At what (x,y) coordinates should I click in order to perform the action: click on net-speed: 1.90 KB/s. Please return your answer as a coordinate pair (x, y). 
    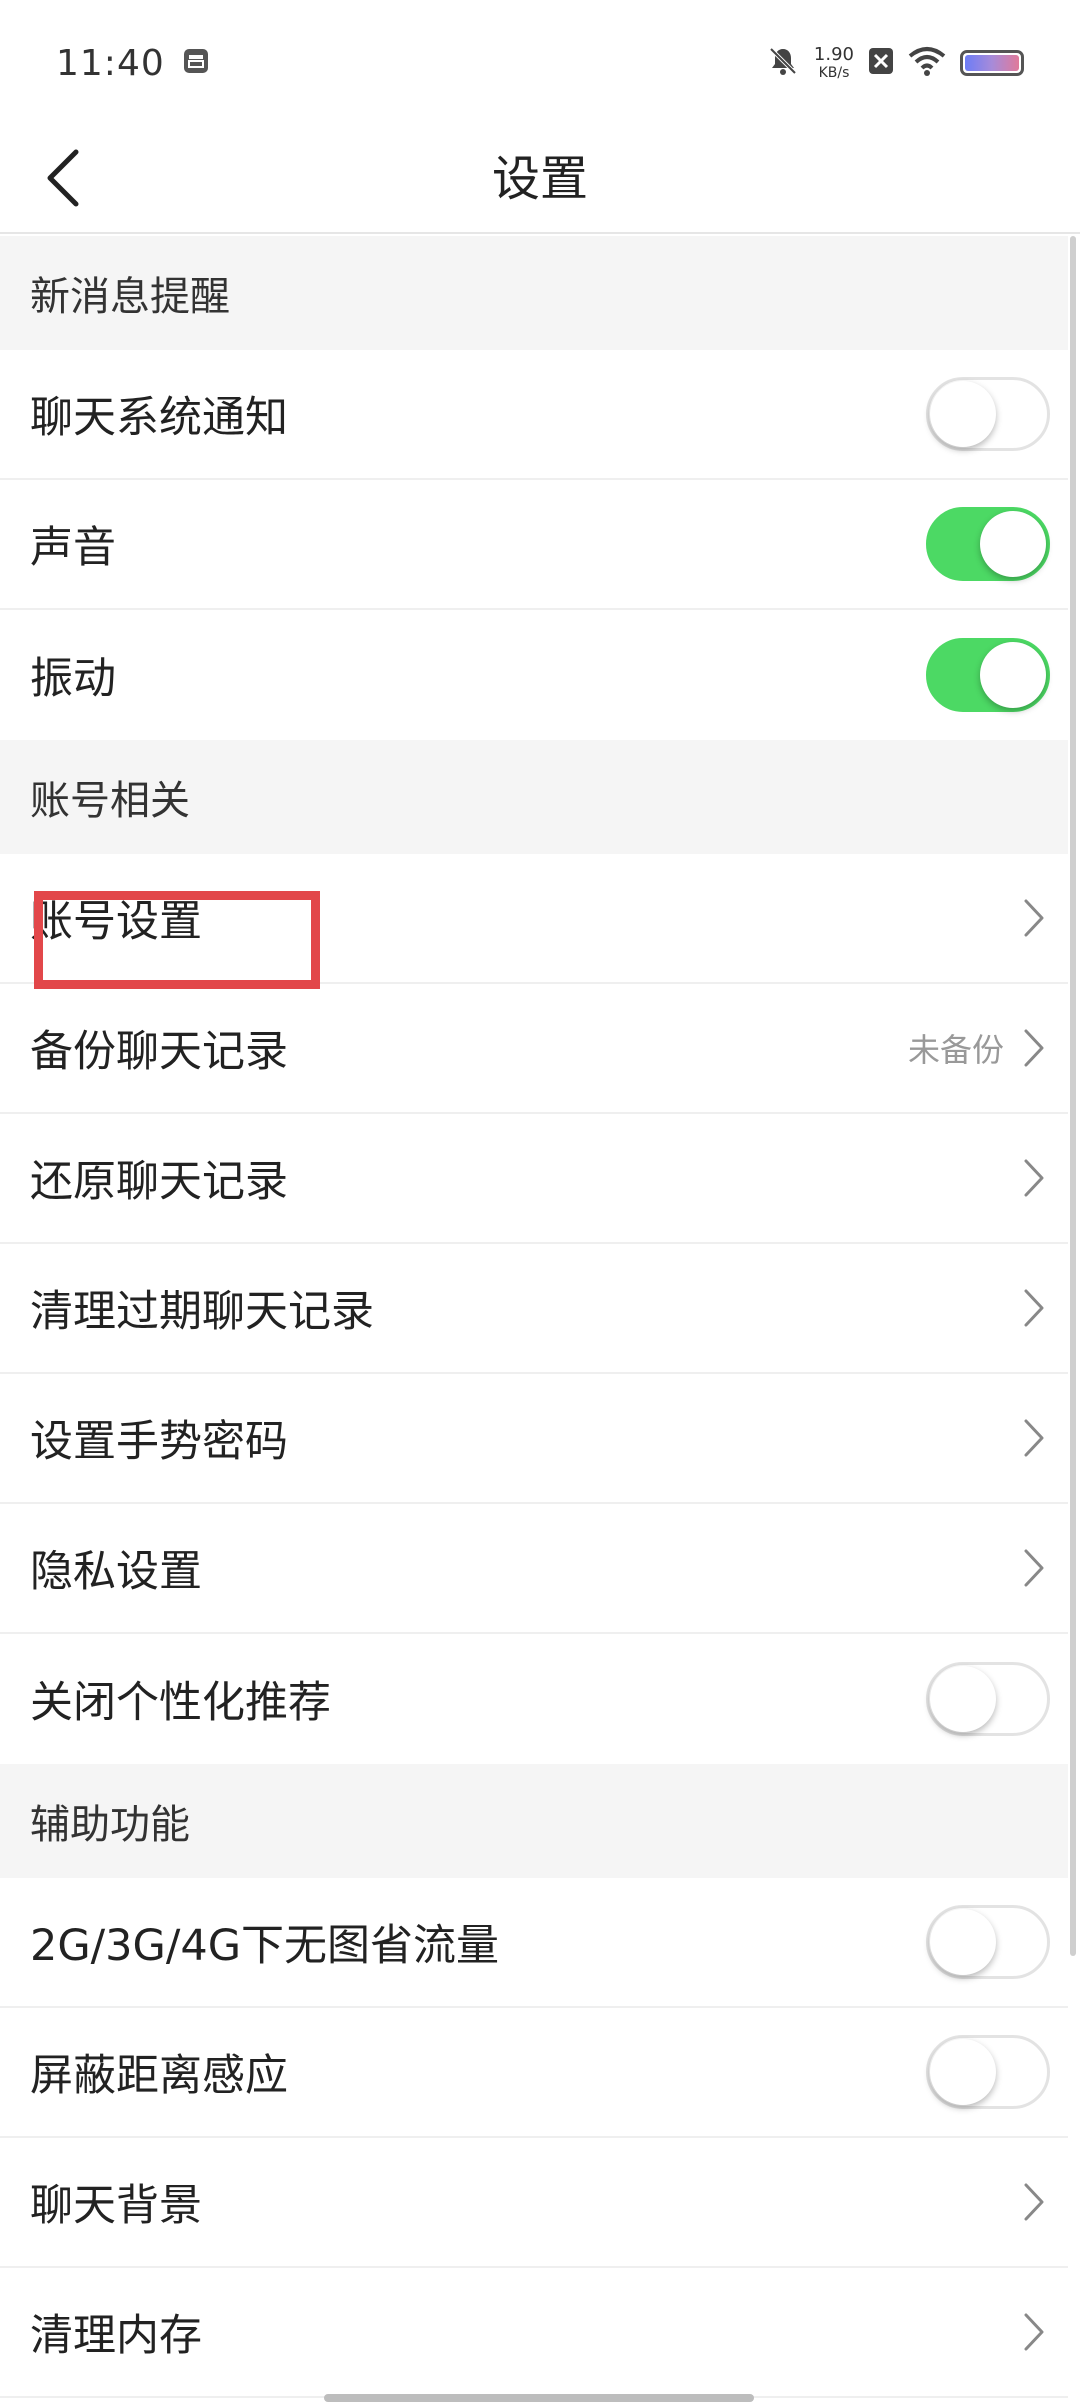
    Looking at the image, I should click on (833, 62).